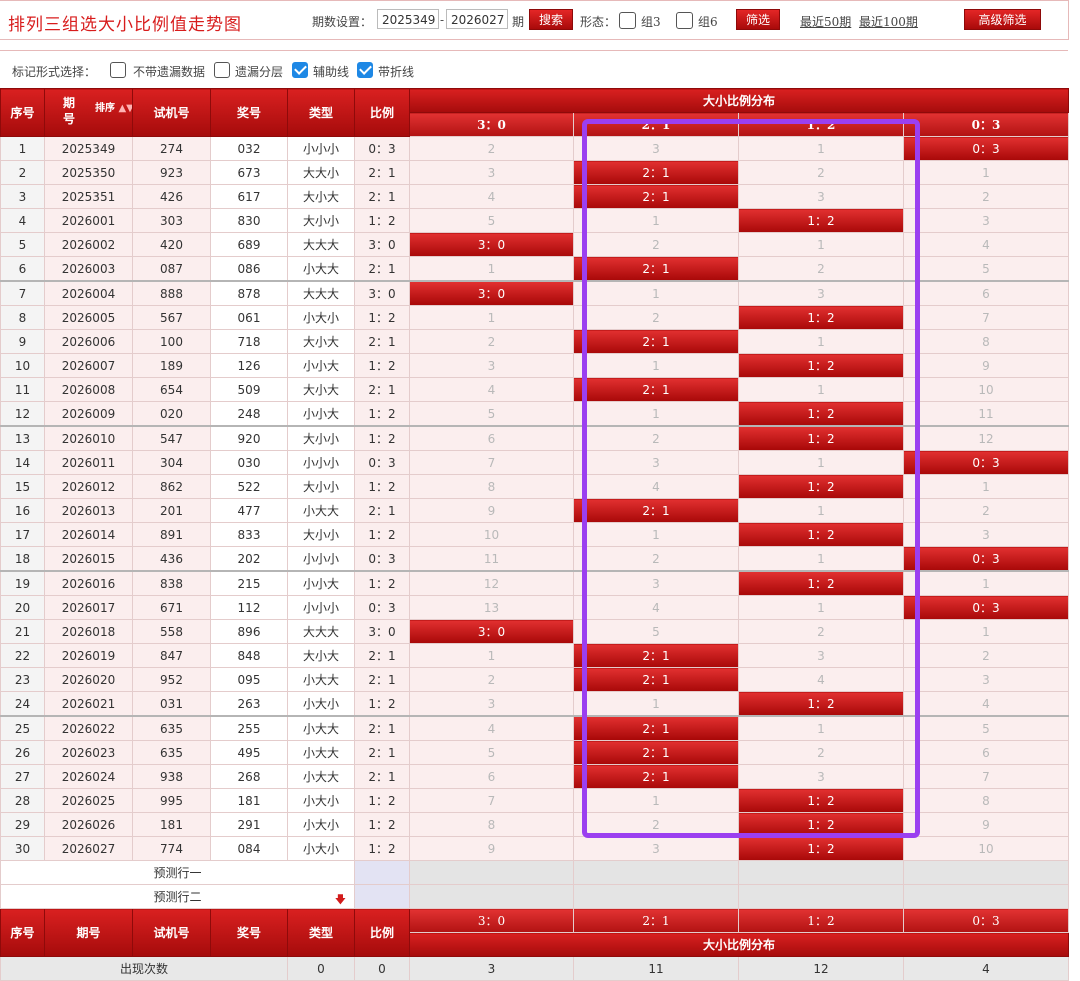 The height and width of the screenshot is (981, 1080). Describe the element at coordinates (684, 20) in the screenshot. I see `group6-checkbox` at that location.